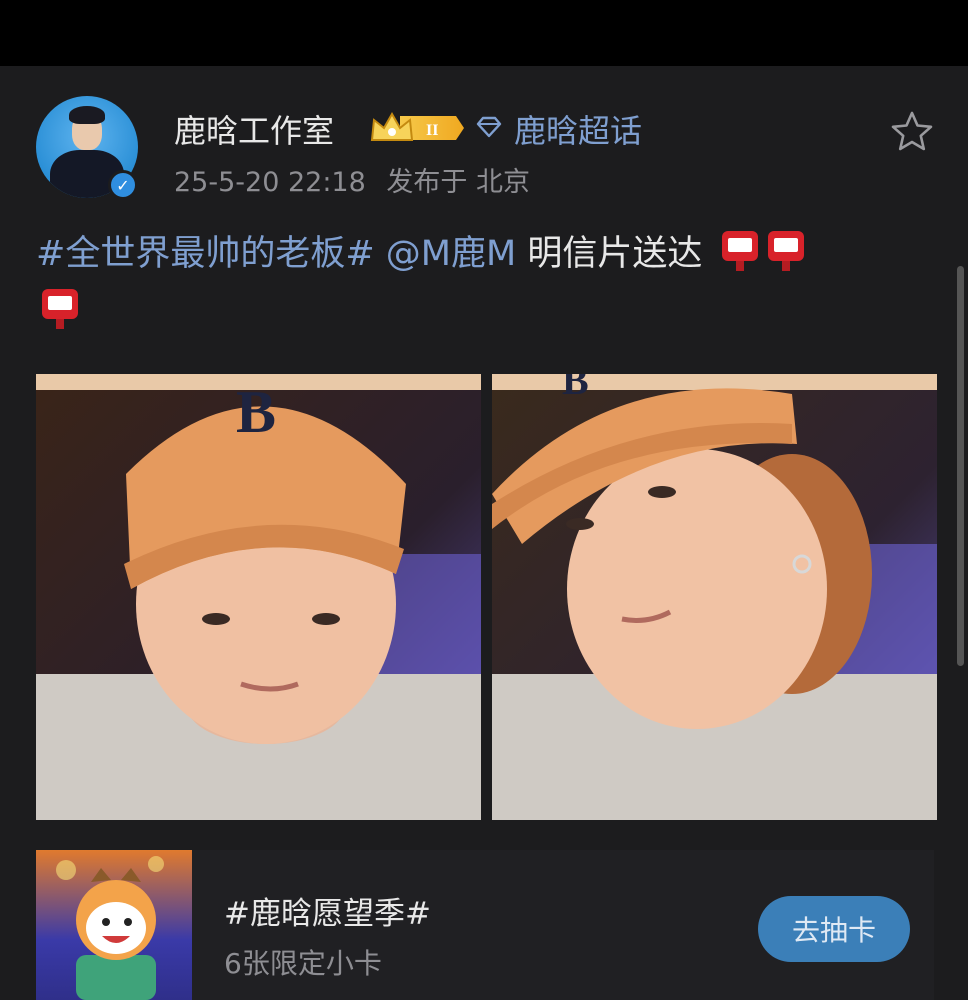 Image resolution: width=968 pixels, height=1000 pixels. Describe the element at coordinates (432, 130) in the screenshot. I see `level-badge: II` at that location.